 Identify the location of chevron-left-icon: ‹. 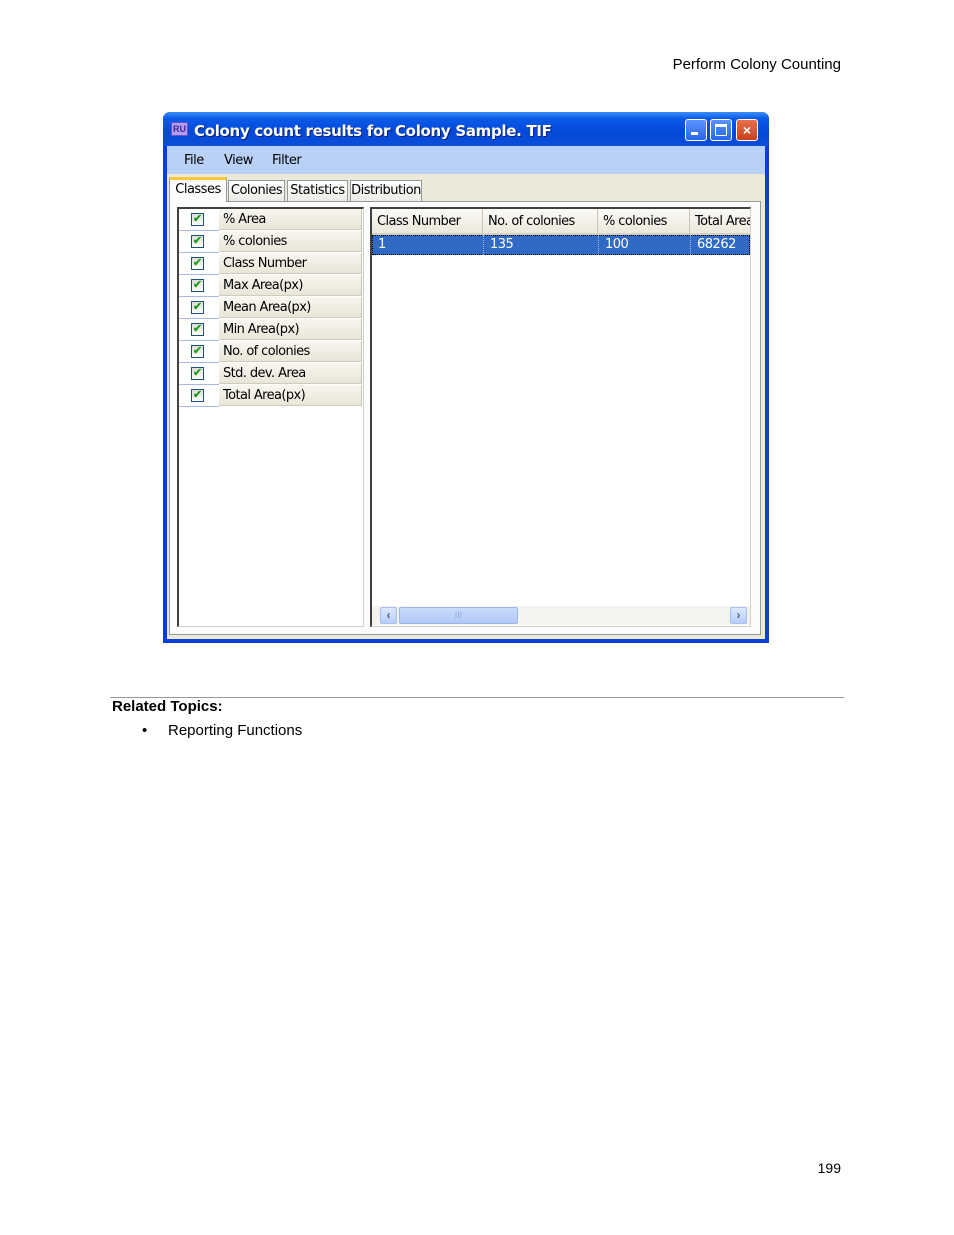
(388, 615).